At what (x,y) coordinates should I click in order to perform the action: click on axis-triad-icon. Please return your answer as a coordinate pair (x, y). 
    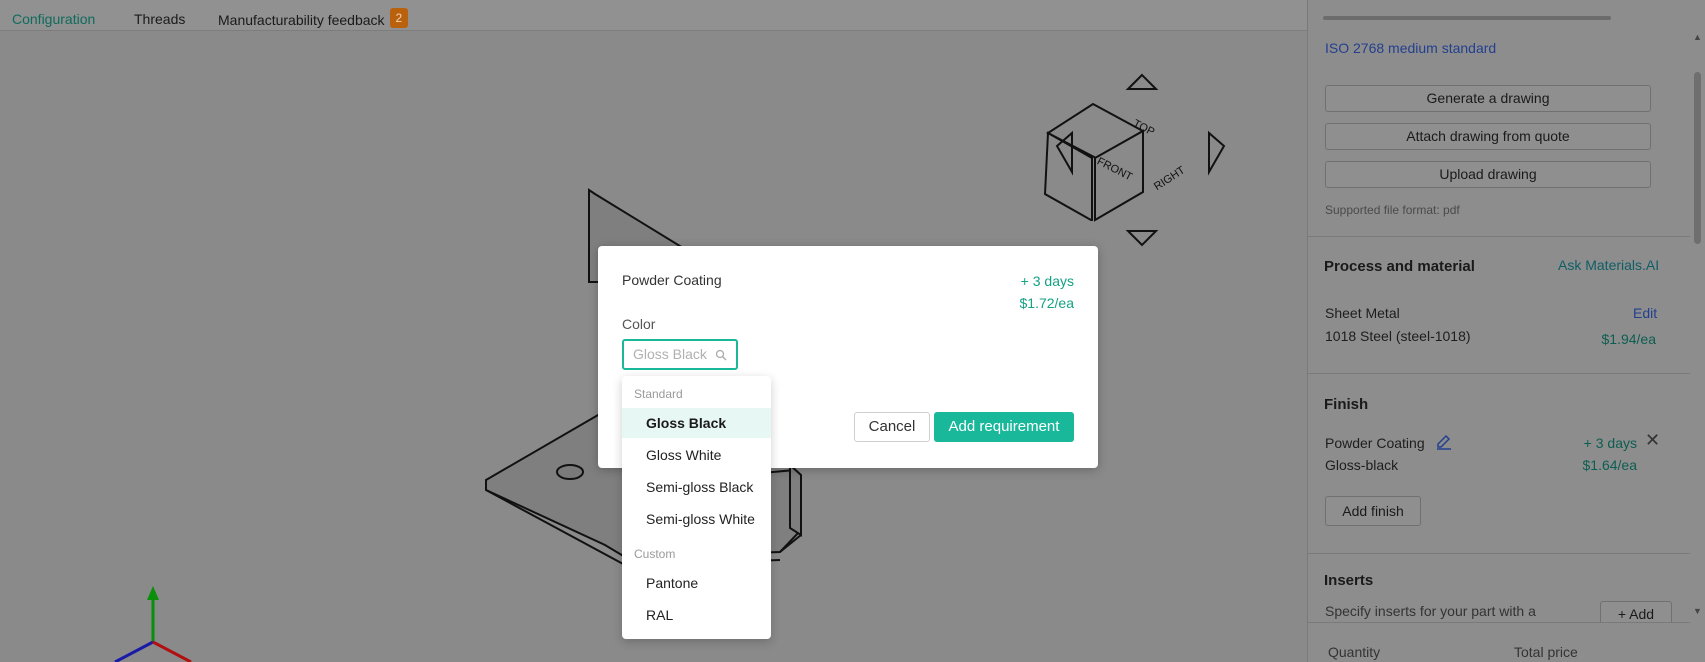
    Looking at the image, I should click on (153, 624).